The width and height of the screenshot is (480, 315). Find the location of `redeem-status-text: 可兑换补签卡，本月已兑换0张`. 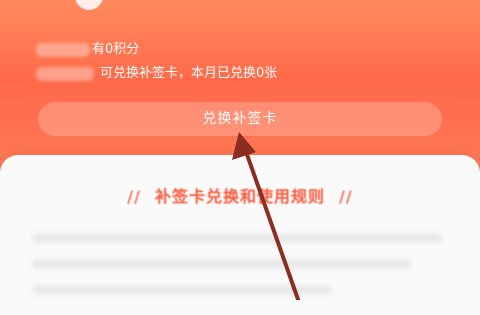

redeem-status-text: 可兑换补签卡，本月已兑换0张 is located at coordinates (189, 73).